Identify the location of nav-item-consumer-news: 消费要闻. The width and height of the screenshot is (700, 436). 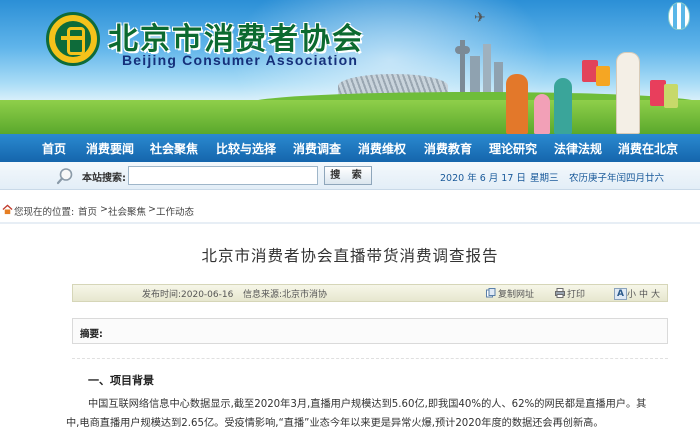
(110, 148).